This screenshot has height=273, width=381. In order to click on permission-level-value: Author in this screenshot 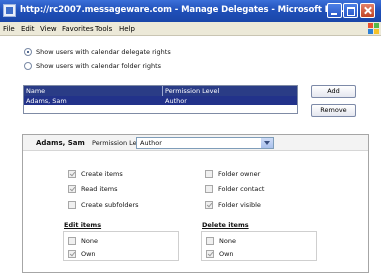, I will do `click(151, 143)`.